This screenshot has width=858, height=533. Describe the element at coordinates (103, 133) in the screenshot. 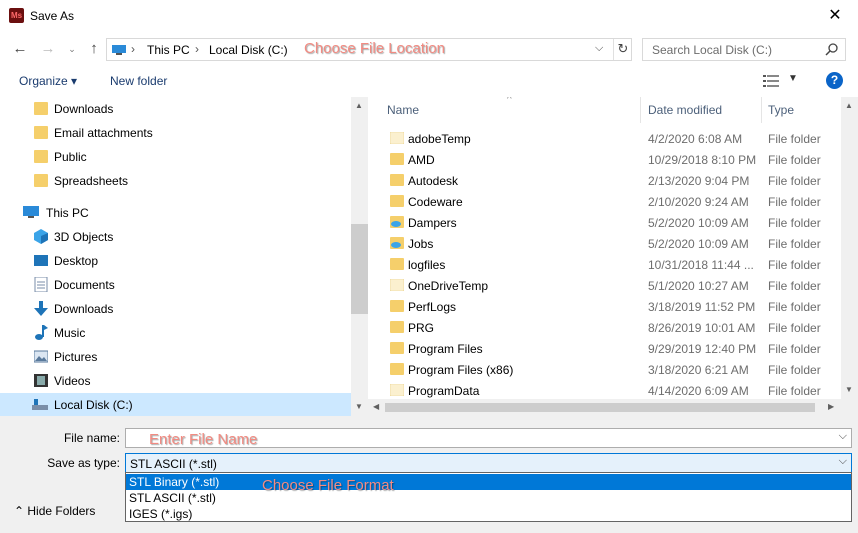

I see `nav-item-label: Email attachments` at that location.